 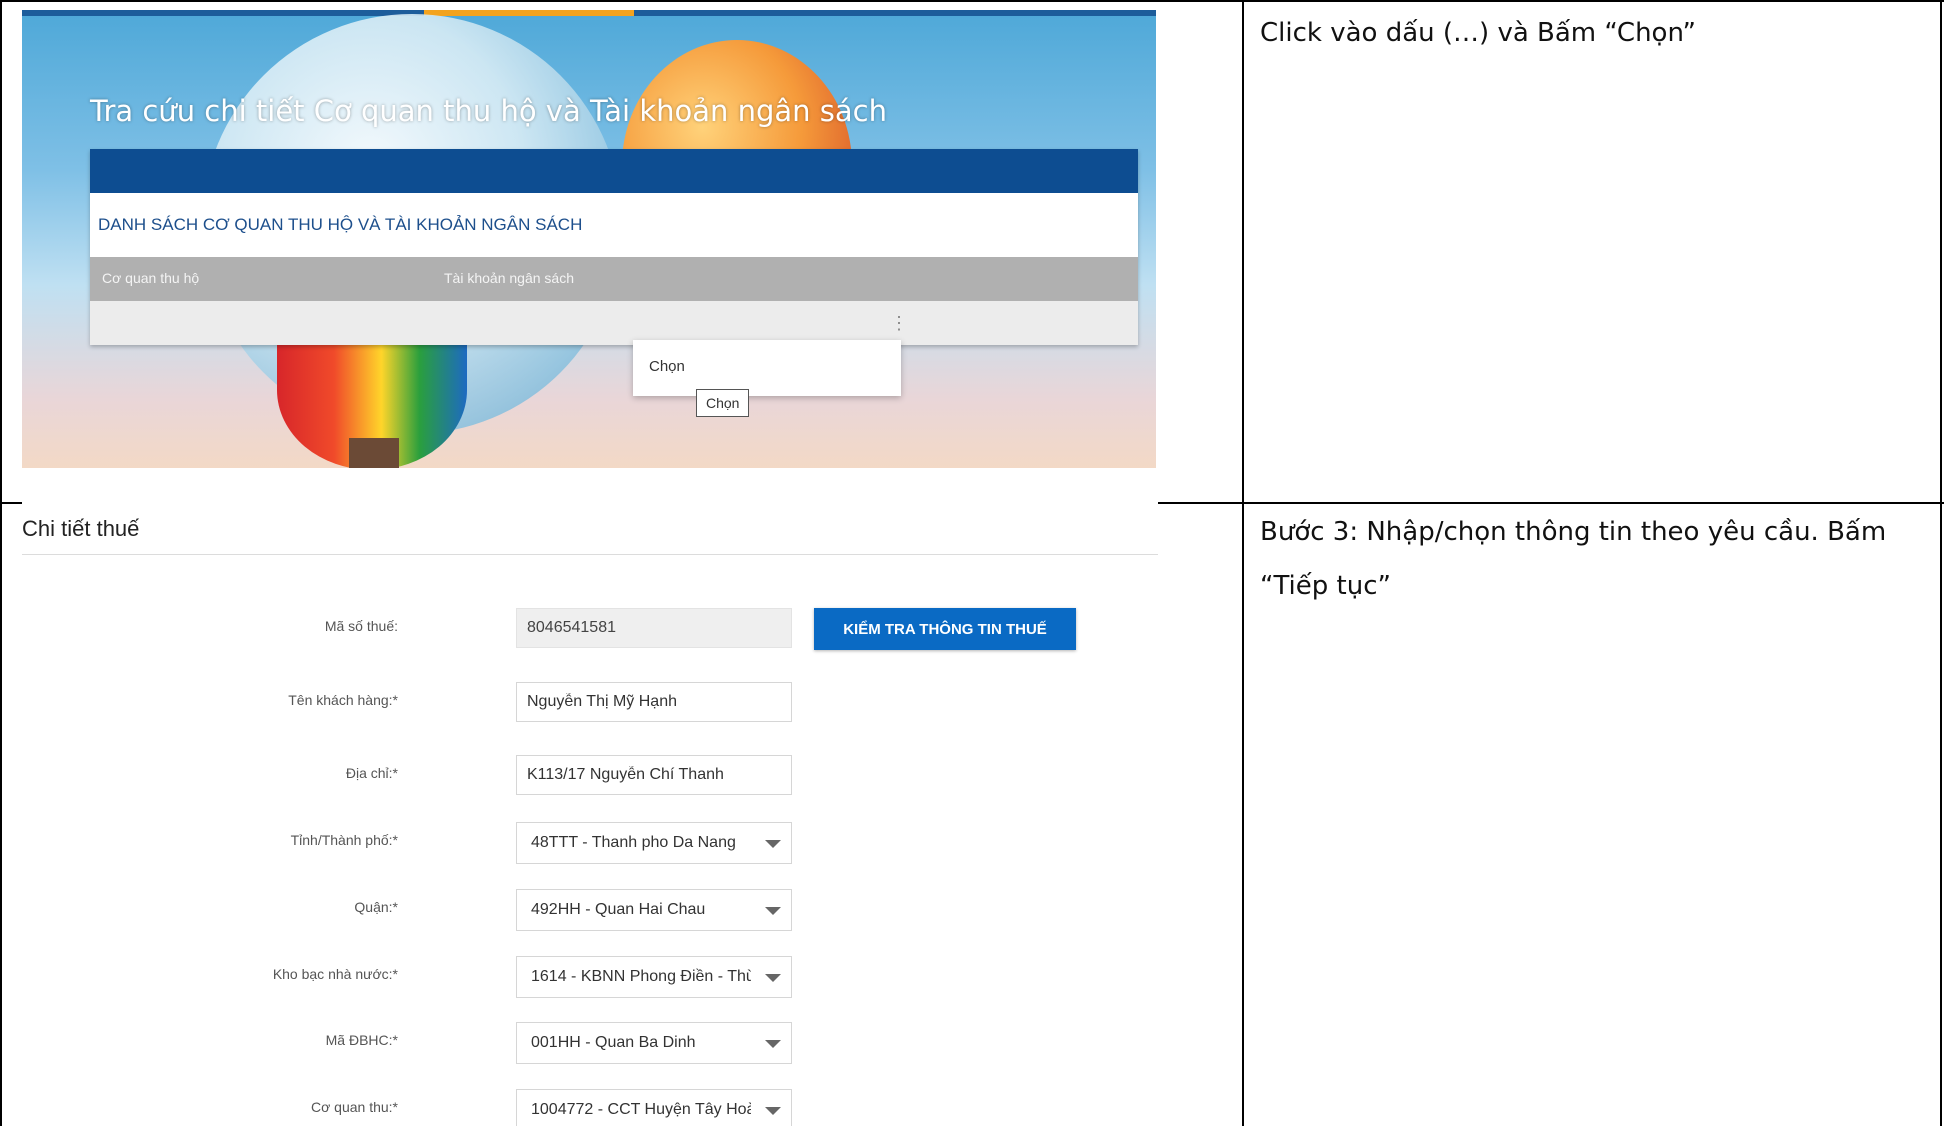 I want to click on tax-code-label: Mã số thuế:, so click(x=361, y=626).